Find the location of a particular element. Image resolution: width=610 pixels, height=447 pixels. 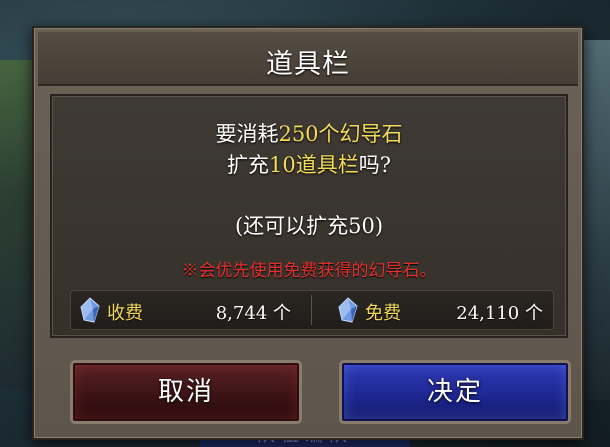

dialog-title-bar: 道具栏 is located at coordinates (308, 59).